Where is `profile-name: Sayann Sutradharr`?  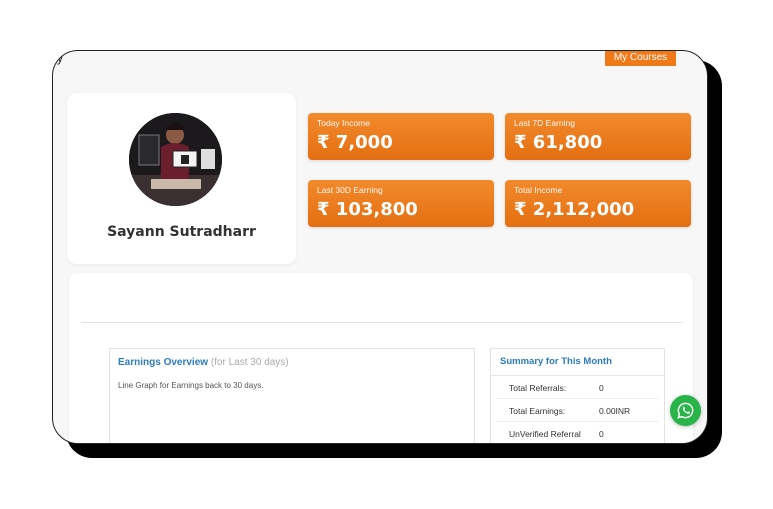
profile-name: Sayann Sutradharr is located at coordinates (181, 232).